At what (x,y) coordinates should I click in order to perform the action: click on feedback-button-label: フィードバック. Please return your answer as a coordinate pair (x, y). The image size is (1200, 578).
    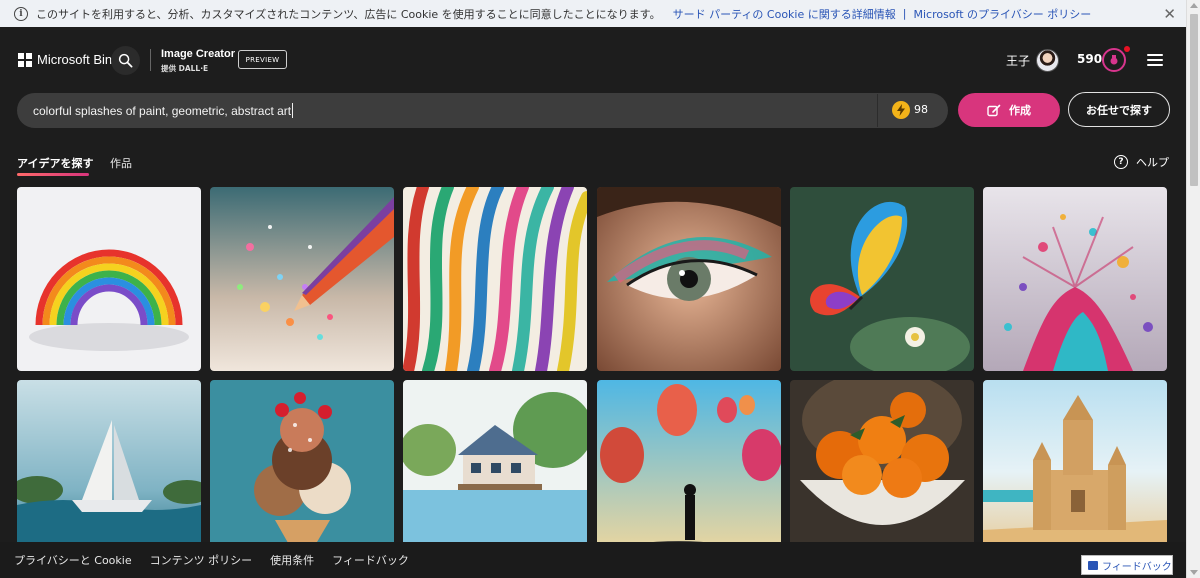
    Looking at the image, I should click on (1137, 567).